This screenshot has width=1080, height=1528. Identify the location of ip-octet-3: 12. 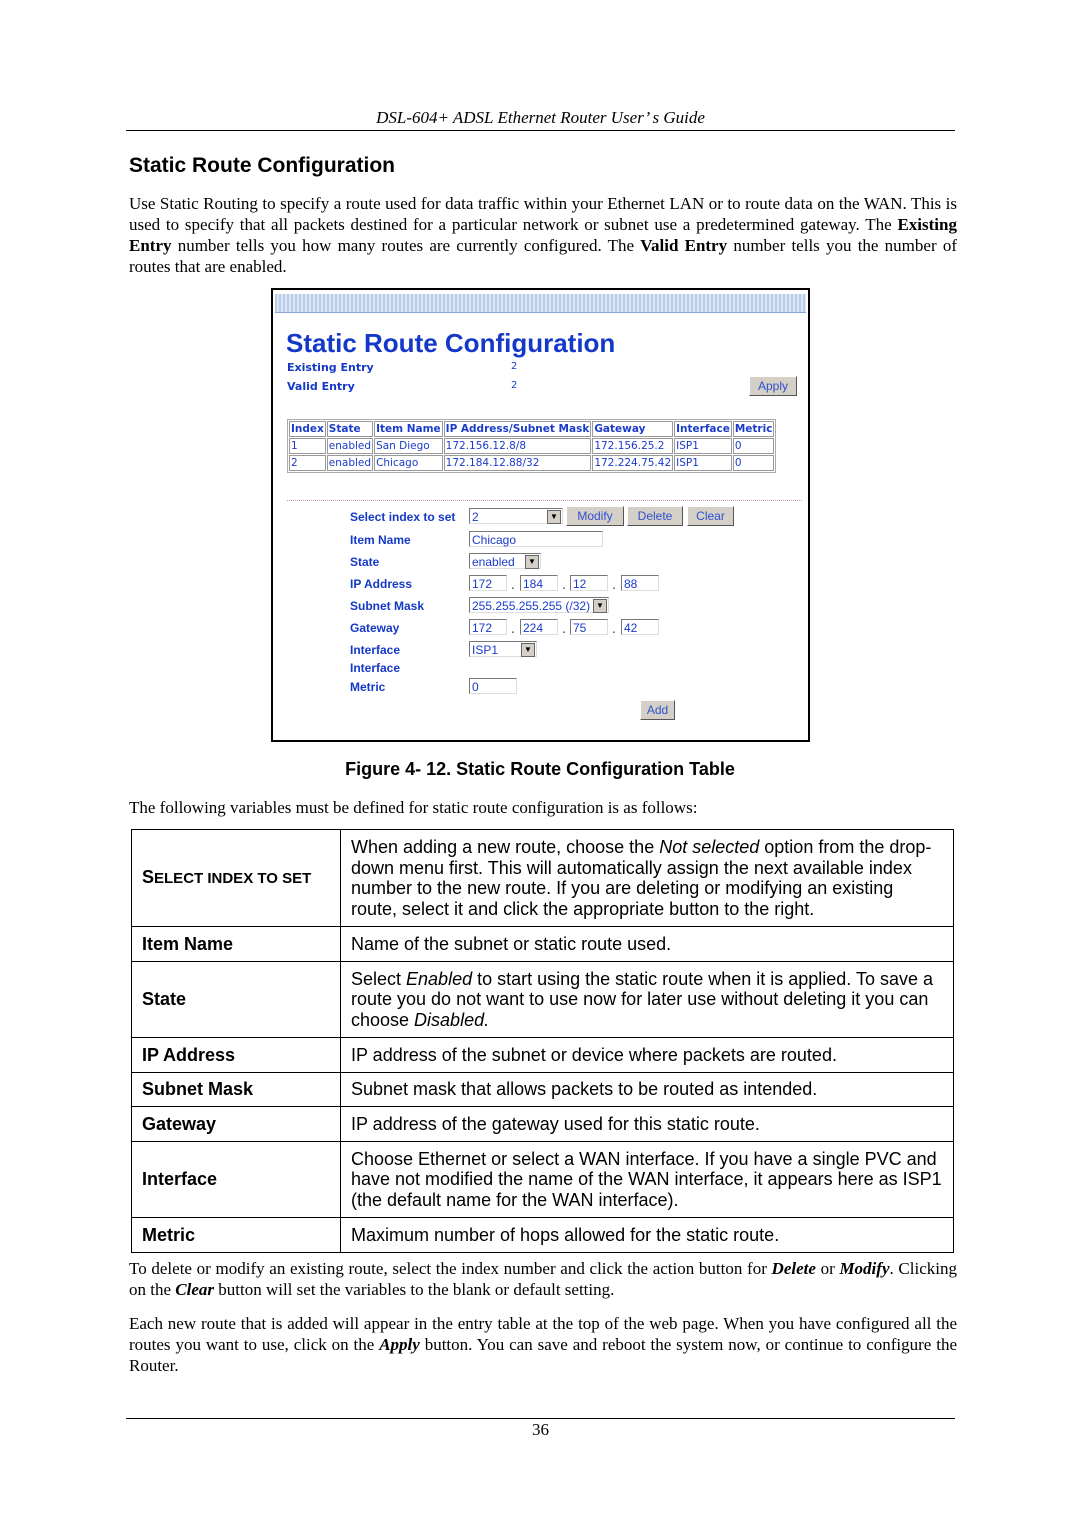
(589, 583).